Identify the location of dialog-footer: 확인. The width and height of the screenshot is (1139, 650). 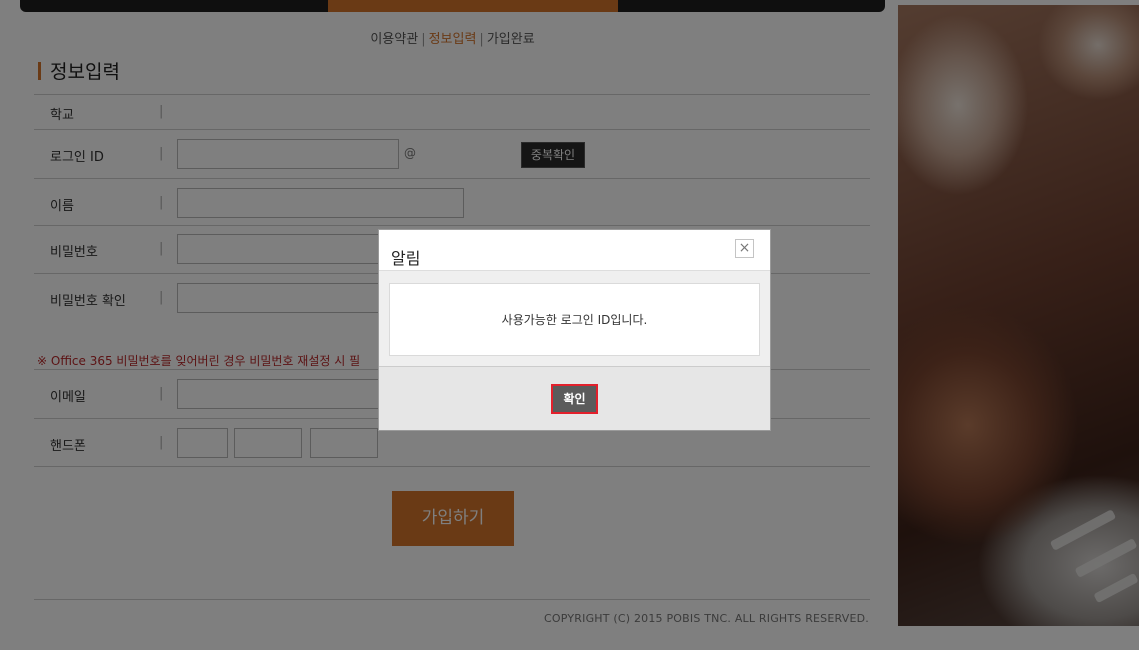
(574, 398).